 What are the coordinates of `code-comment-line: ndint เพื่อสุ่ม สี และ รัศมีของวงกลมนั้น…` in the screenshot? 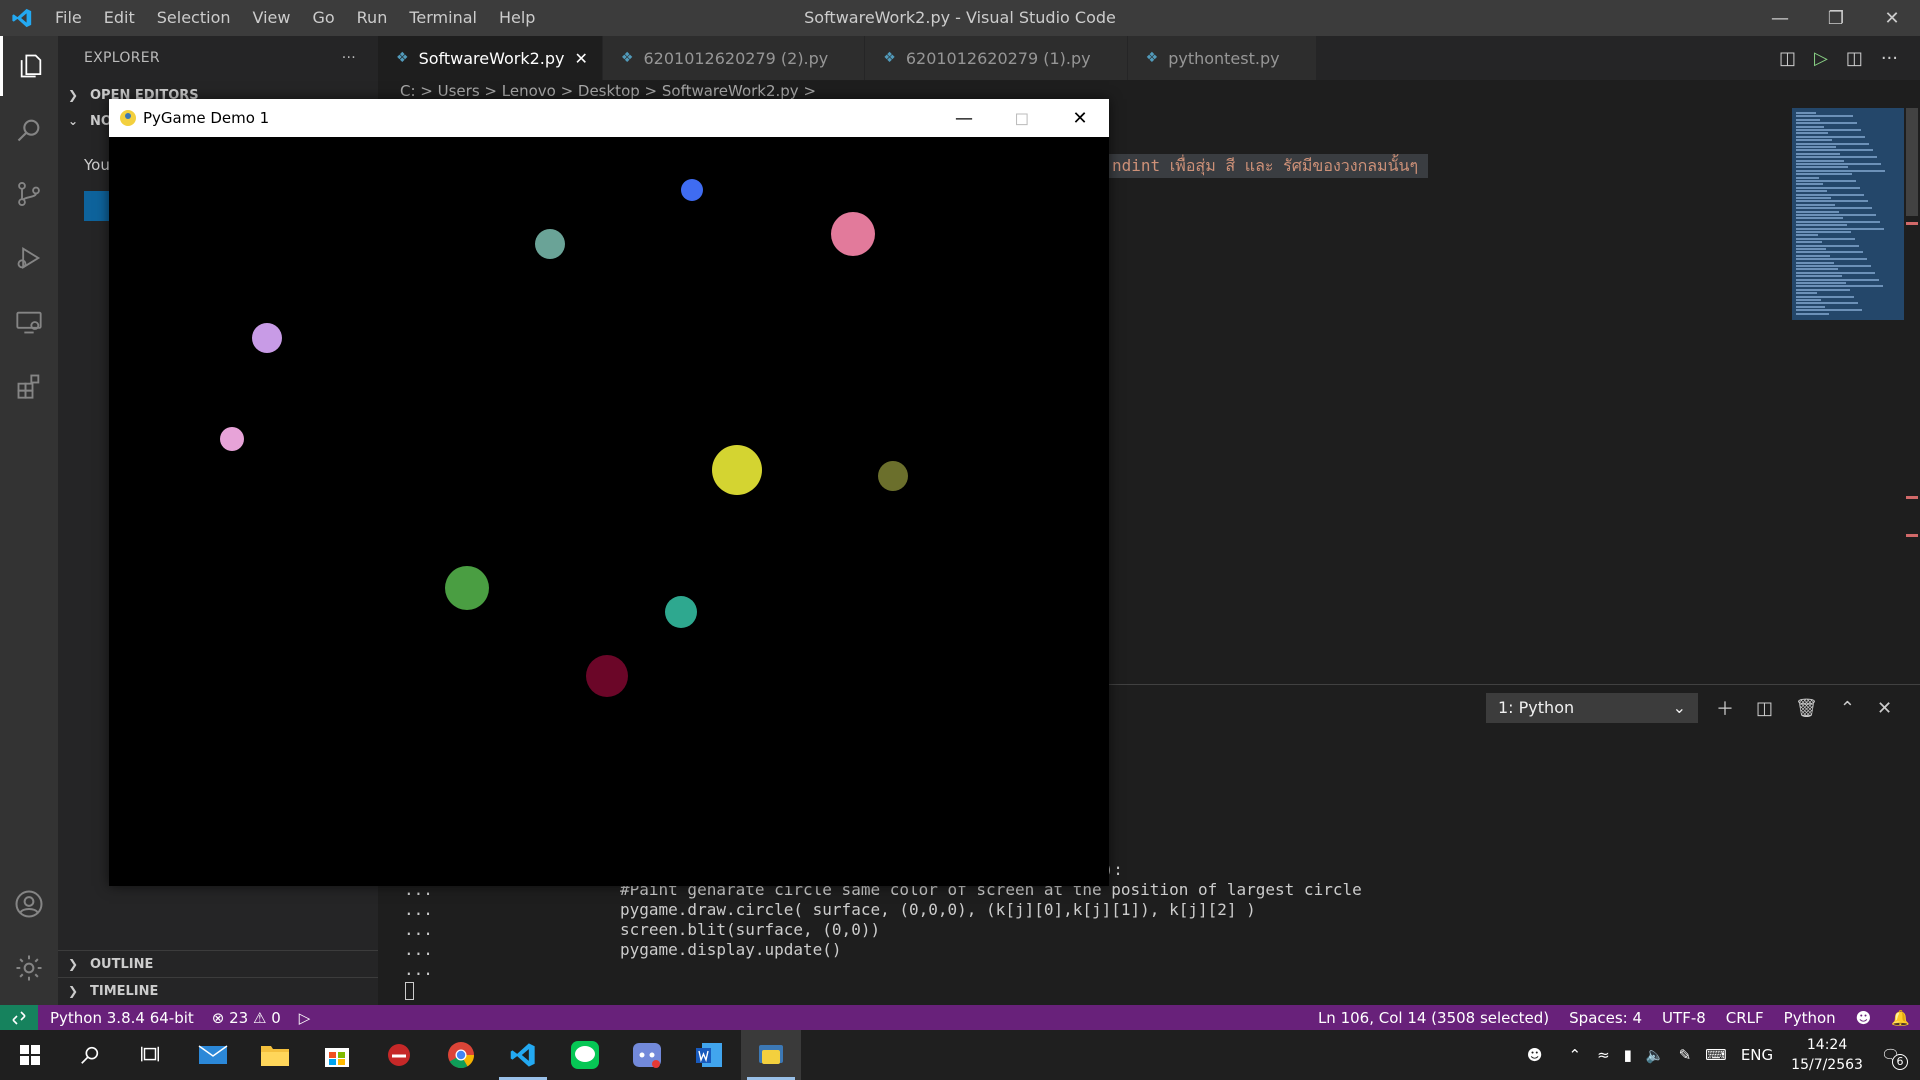 It's located at (1265, 166).